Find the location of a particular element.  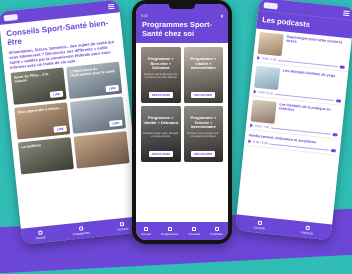

audio-time: 0:00 / 6:19 is located at coordinates (265, 93).